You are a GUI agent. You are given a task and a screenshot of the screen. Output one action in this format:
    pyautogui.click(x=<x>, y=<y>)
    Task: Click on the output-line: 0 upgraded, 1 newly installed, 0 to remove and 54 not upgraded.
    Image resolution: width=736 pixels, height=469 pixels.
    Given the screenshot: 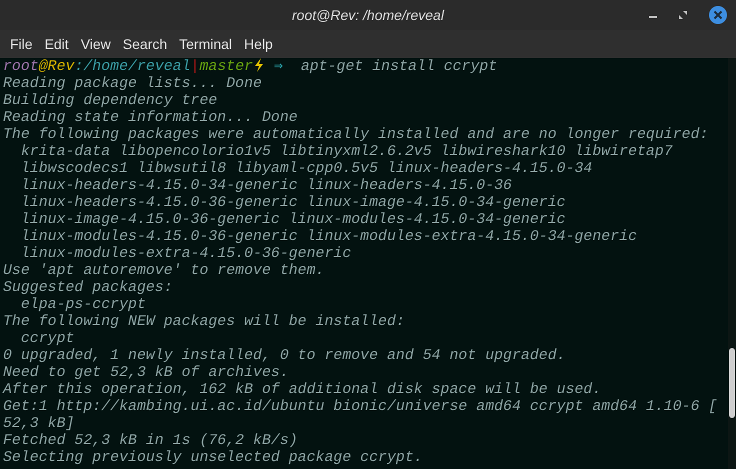 What is the action you would take?
    pyautogui.click(x=285, y=356)
    